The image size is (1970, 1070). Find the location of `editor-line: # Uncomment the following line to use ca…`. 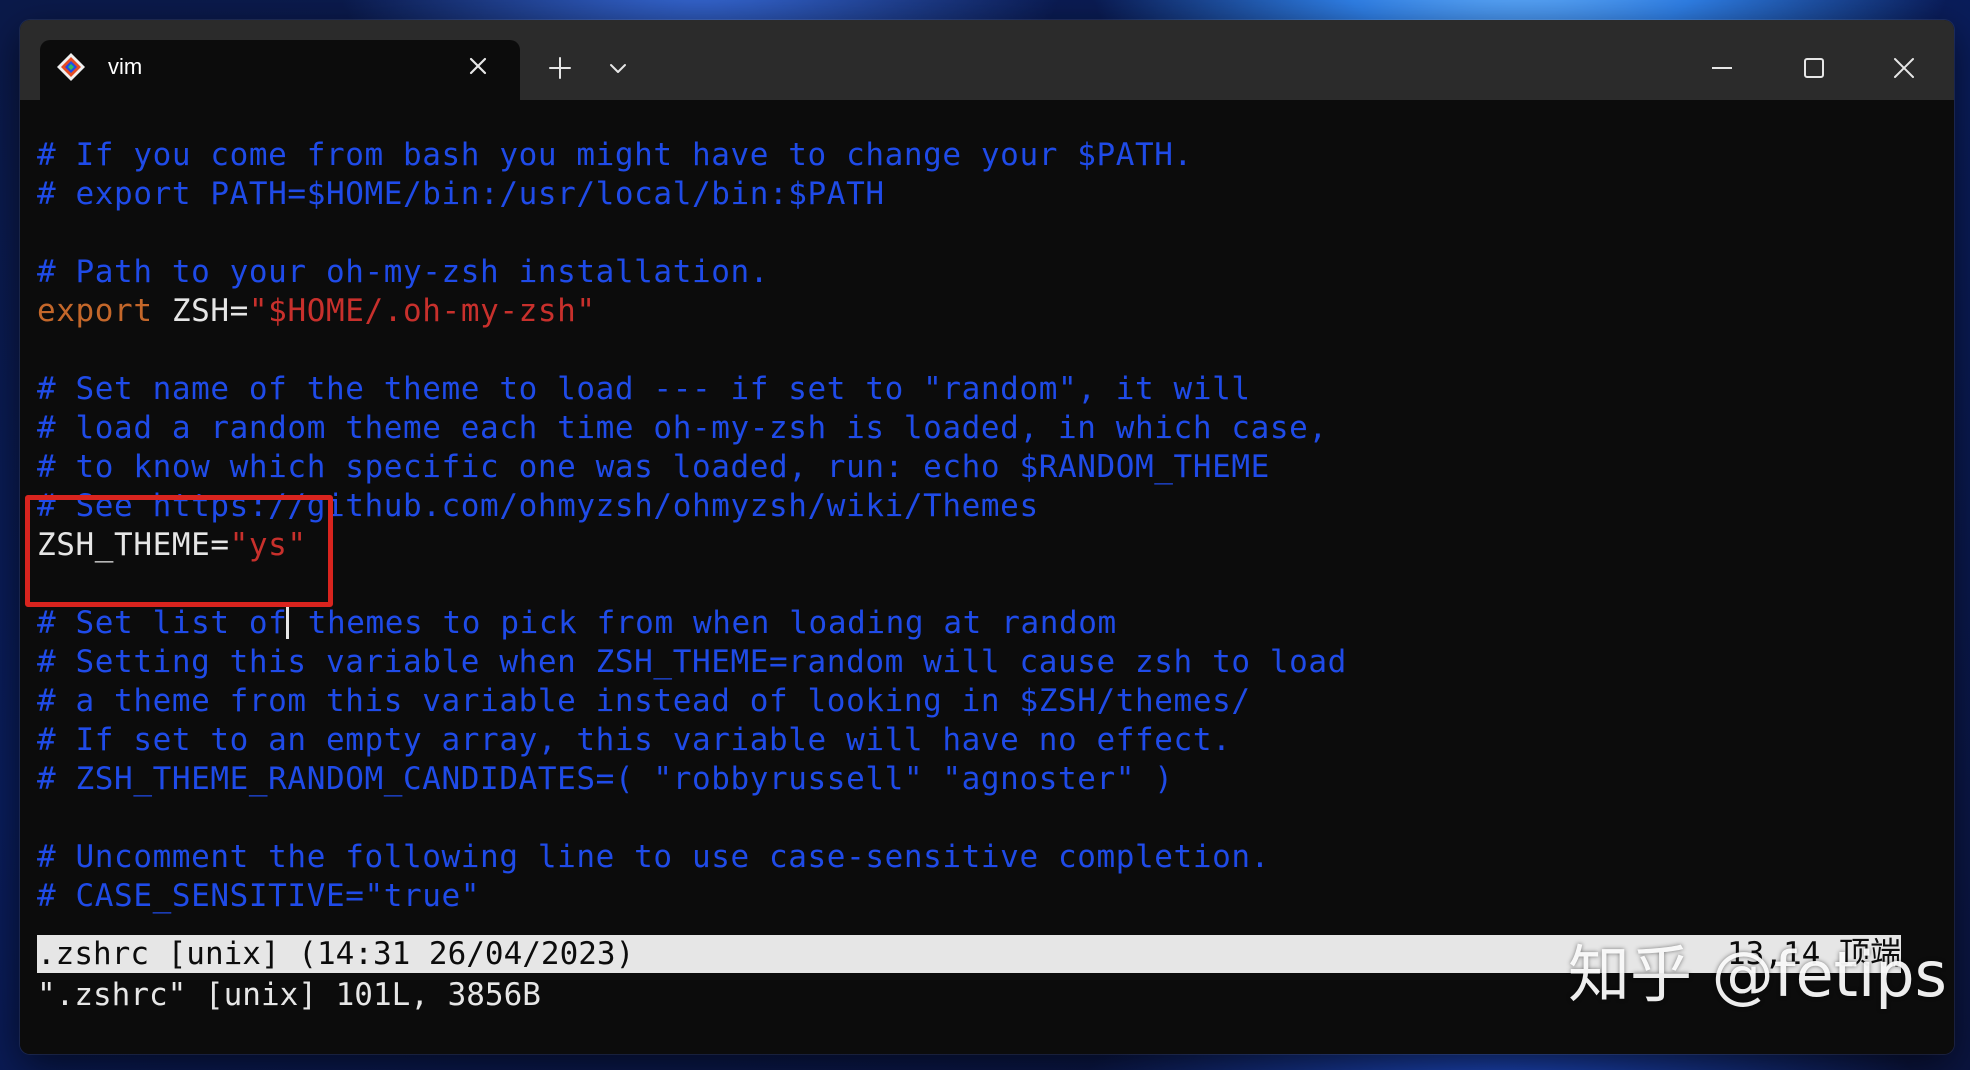

editor-line: # Uncomment the following line to use ca… is located at coordinates (692, 857).